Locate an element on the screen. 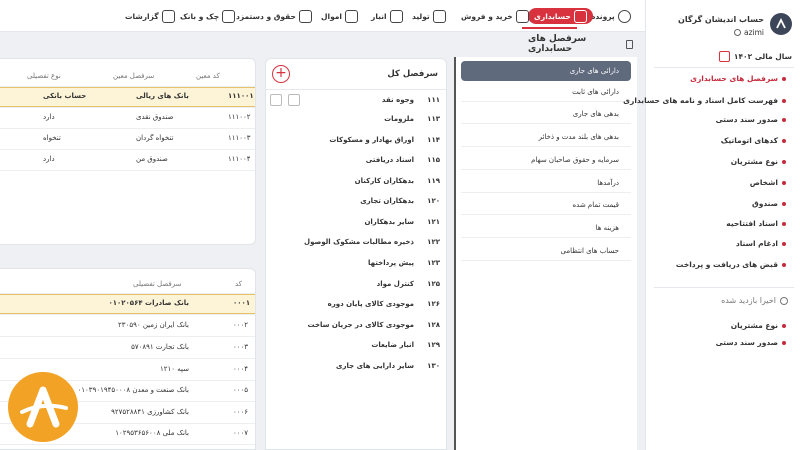  kol-name: موجودی کالای در جریان ساخت is located at coordinates (361, 325).